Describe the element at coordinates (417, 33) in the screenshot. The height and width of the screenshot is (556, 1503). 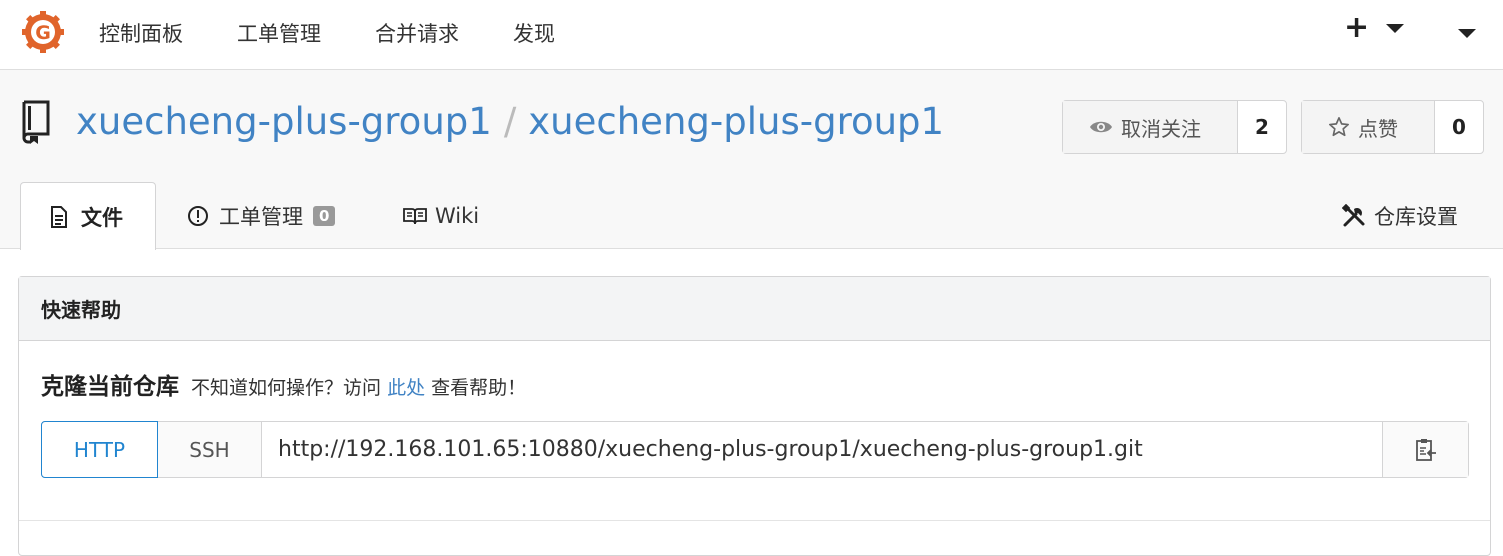
I see `nav-pull-requests: 合并请求` at that location.